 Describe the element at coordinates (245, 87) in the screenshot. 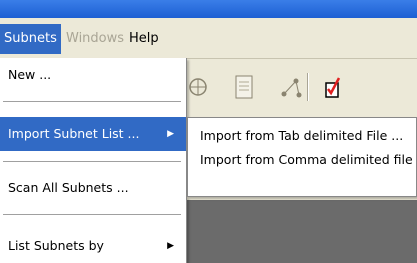

I see `document-icon` at that location.